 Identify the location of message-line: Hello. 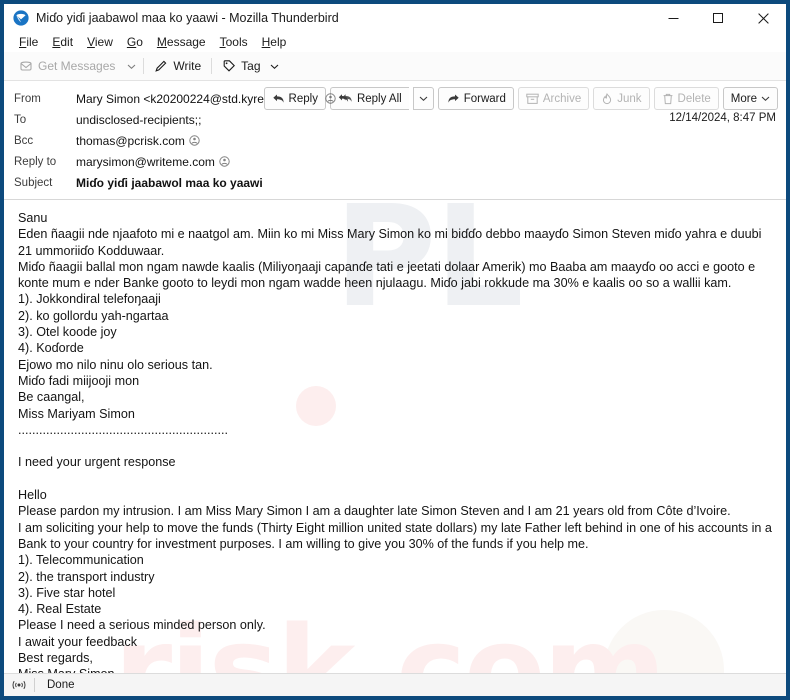
(32, 495).